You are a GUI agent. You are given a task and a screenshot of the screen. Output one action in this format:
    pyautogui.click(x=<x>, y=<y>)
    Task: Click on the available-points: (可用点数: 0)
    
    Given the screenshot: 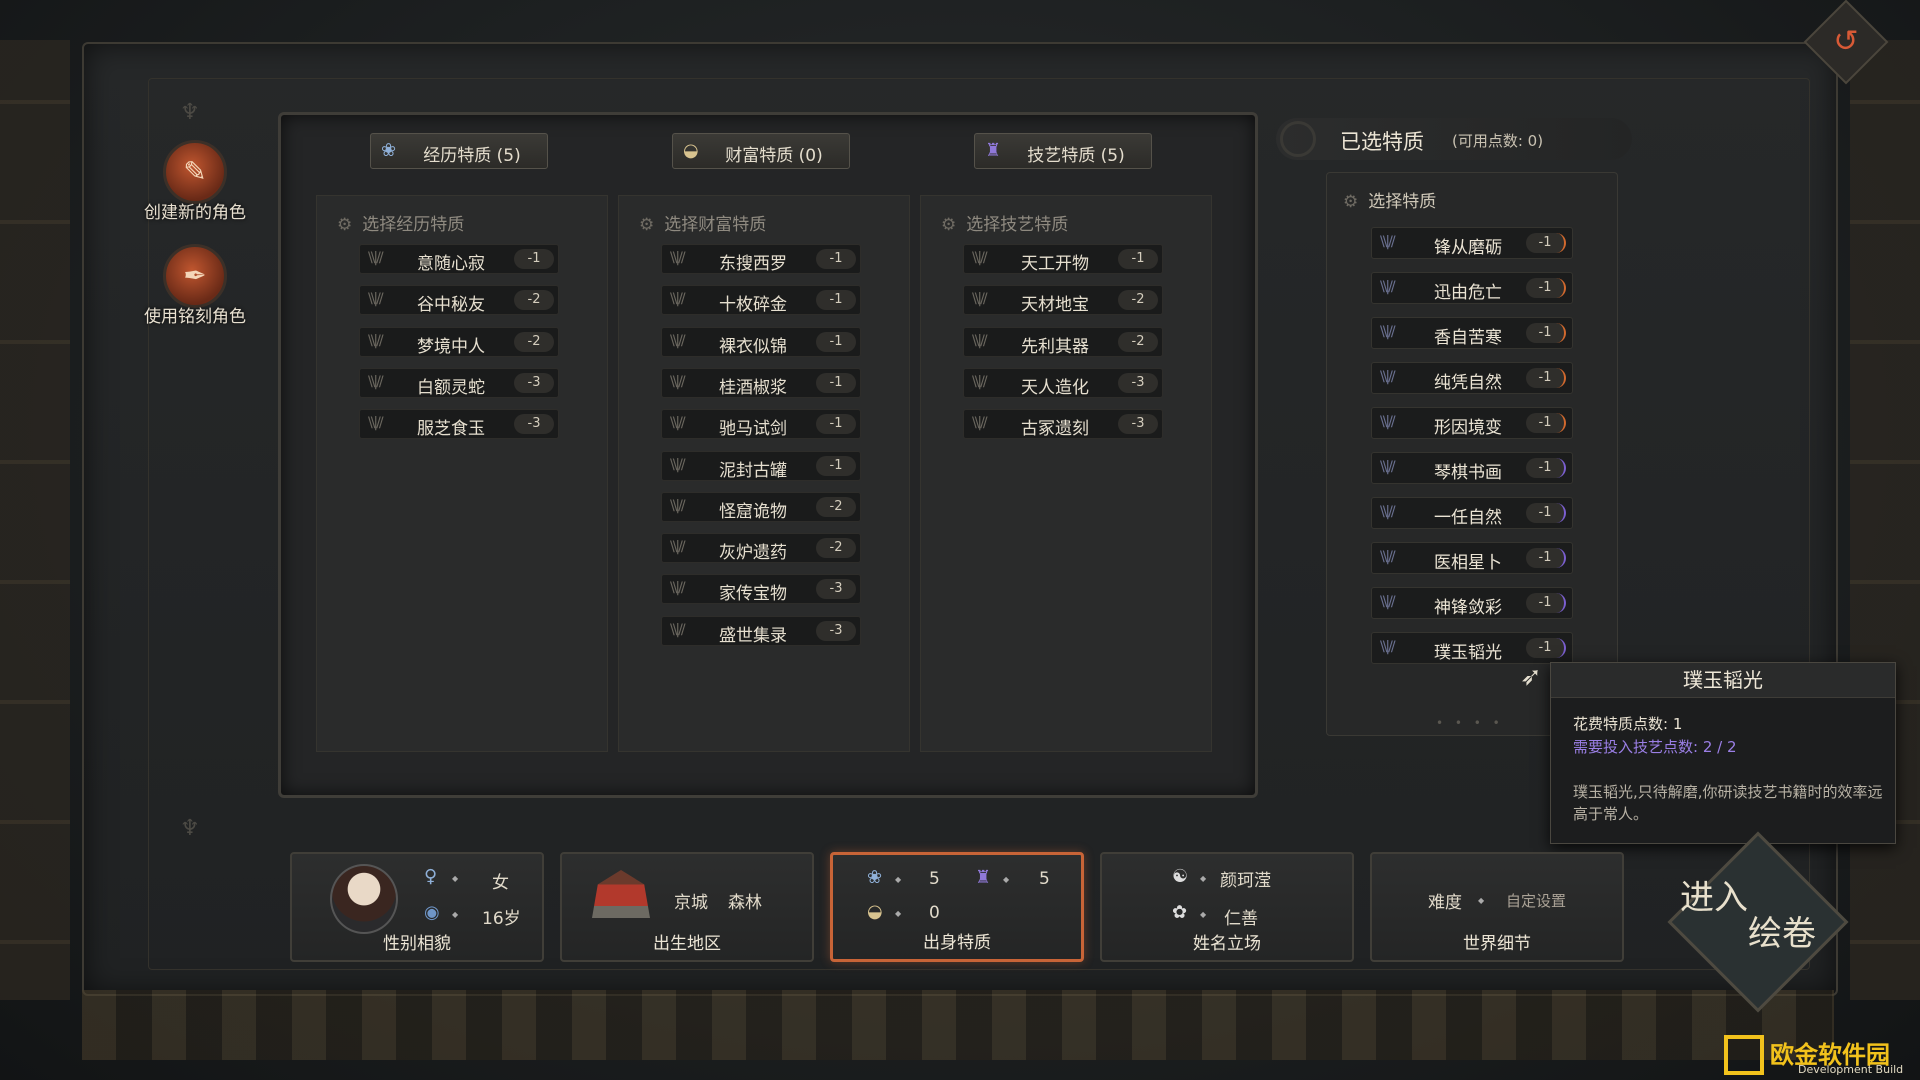 What is the action you would take?
    pyautogui.click(x=1498, y=141)
    